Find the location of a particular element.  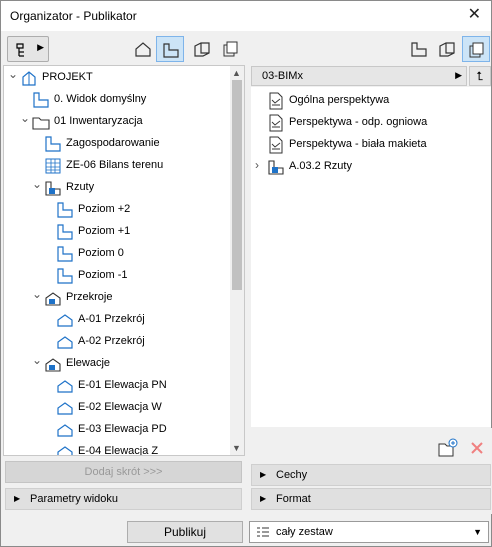

tree-item: A-01 Przekrój is located at coordinates (136, 320).